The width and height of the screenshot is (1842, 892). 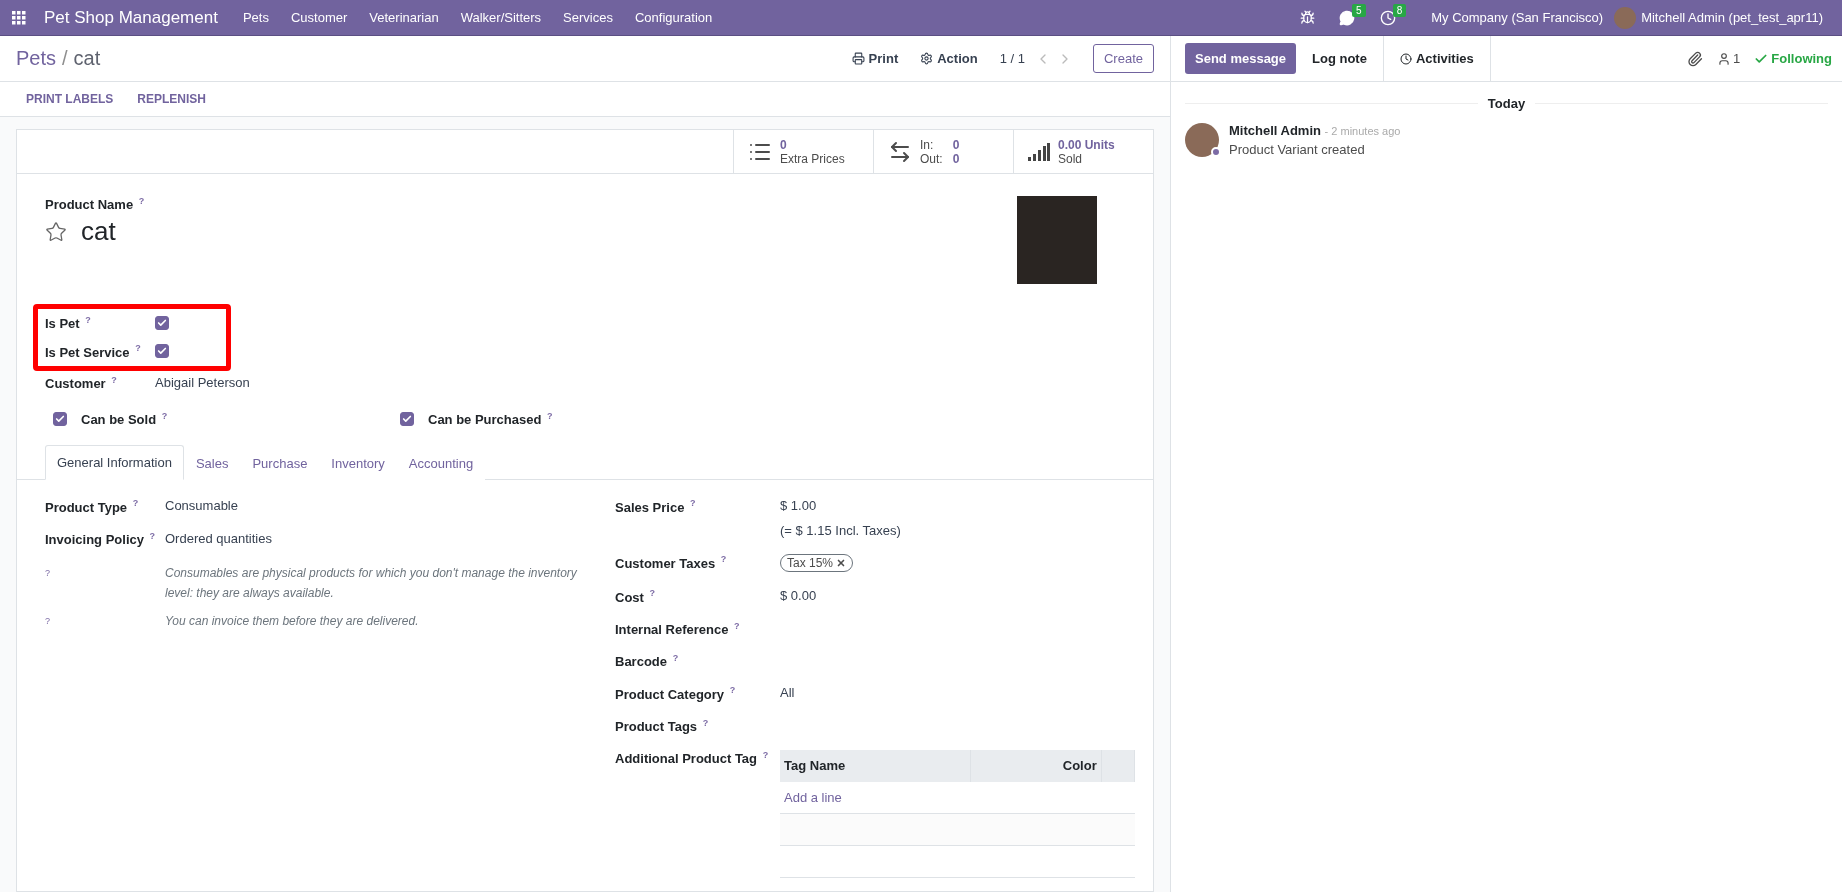 What do you see at coordinates (1036, 765) in the screenshot?
I see `column-header: Color` at bounding box center [1036, 765].